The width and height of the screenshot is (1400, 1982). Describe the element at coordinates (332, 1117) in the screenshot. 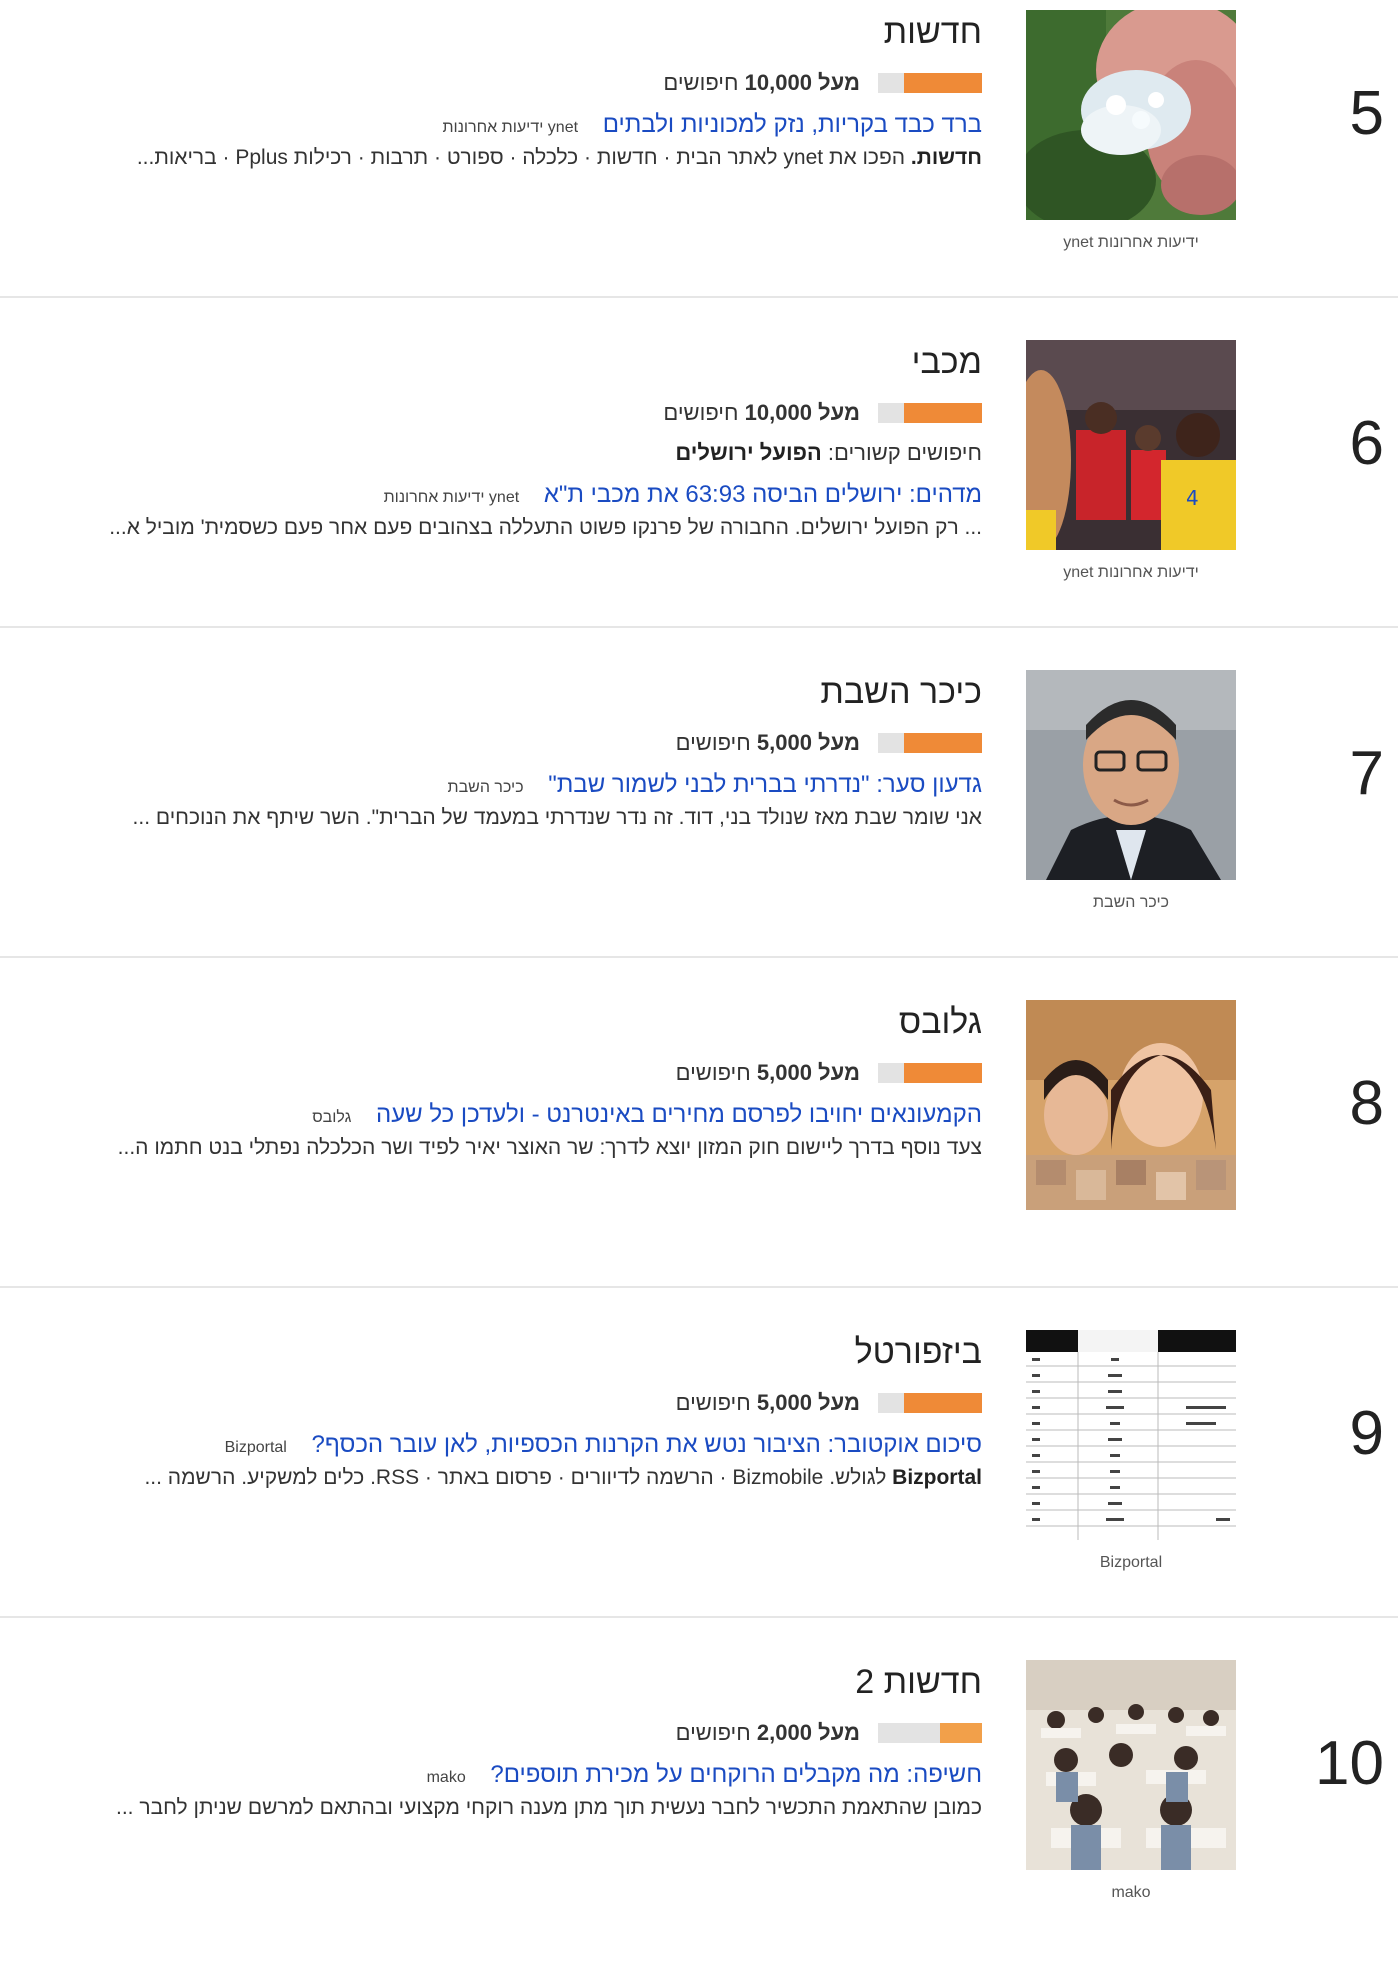

I see `news-source: גלובס` at that location.